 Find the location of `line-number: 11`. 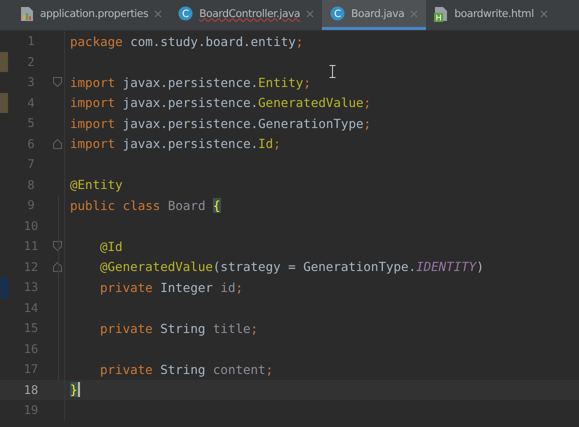

line-number: 11 is located at coordinates (31, 246).